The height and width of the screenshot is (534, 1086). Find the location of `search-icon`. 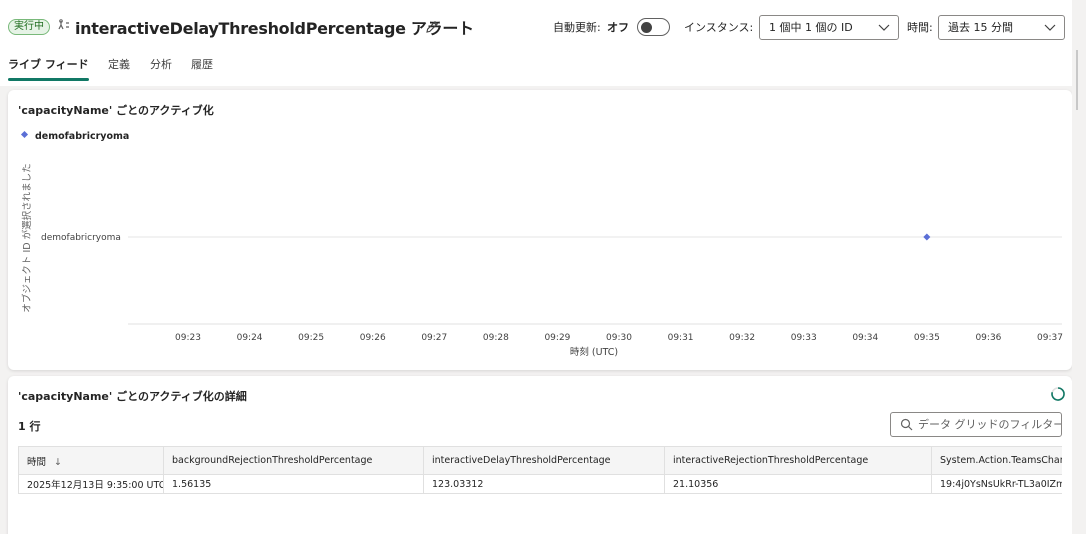

search-icon is located at coordinates (906, 424).